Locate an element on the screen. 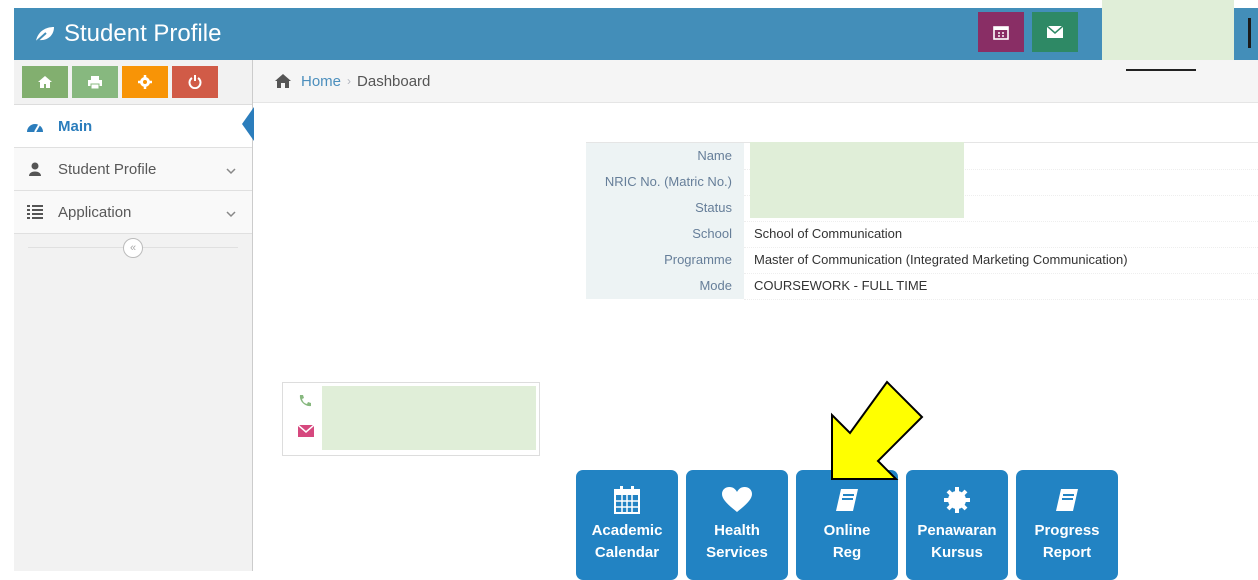 Image resolution: width=1258 pixels, height=580 pixels. sidebar-item-label: Main is located at coordinates (75, 126).